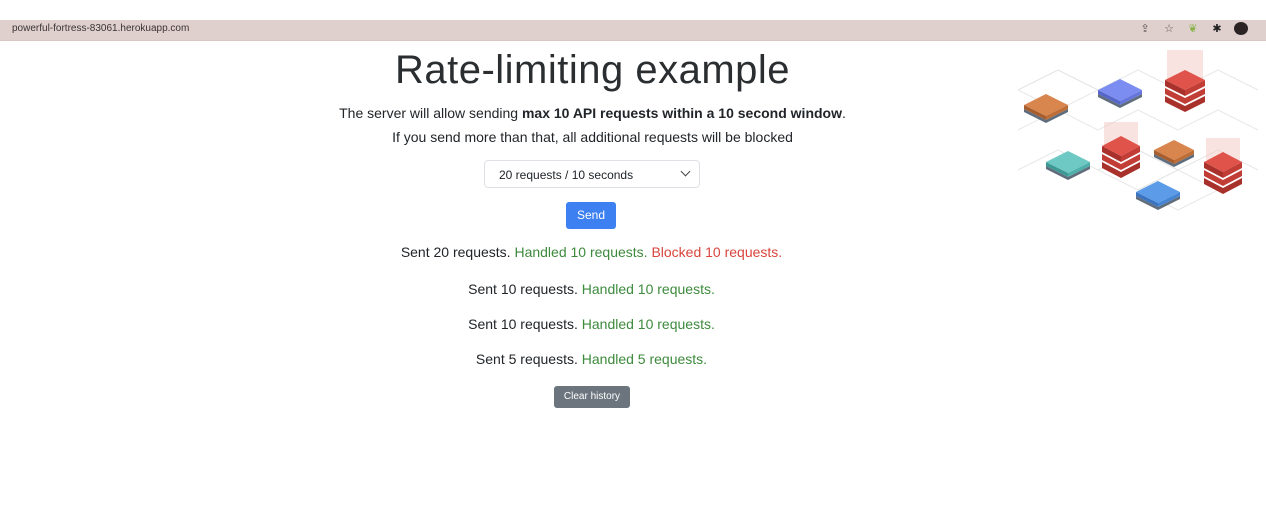  I want to click on teal-tile-icon, so click(1068, 165).